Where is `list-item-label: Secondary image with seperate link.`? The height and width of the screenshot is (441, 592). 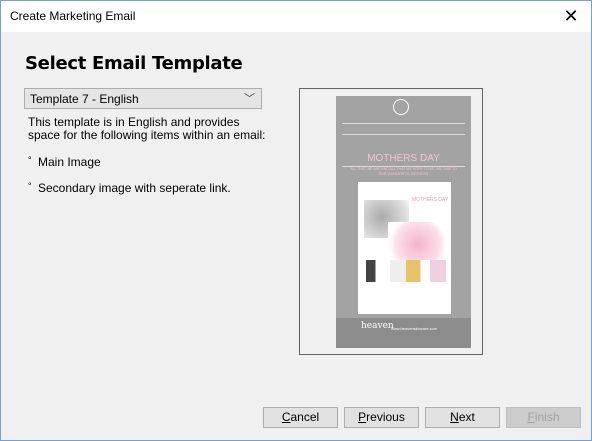
list-item-label: Secondary image with seperate link. is located at coordinates (134, 188).